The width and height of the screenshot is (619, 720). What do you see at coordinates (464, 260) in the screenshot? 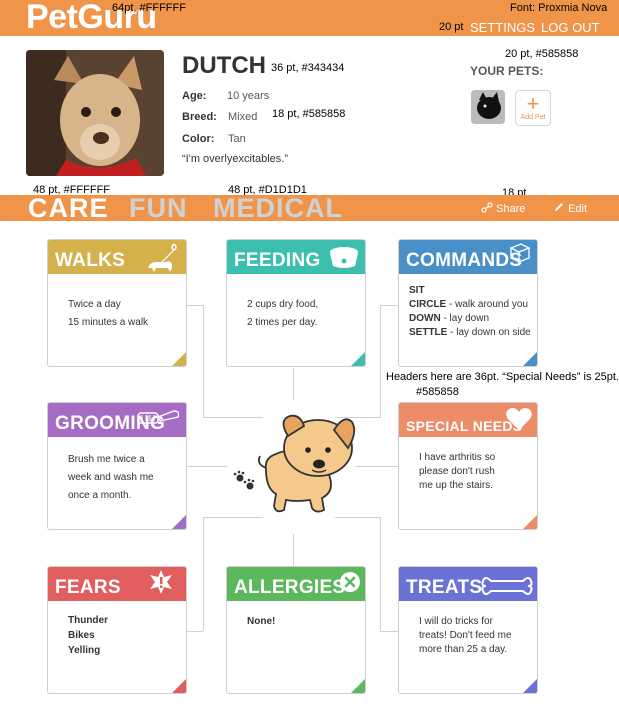
I see `card-title-commands: COMMANDS` at bounding box center [464, 260].